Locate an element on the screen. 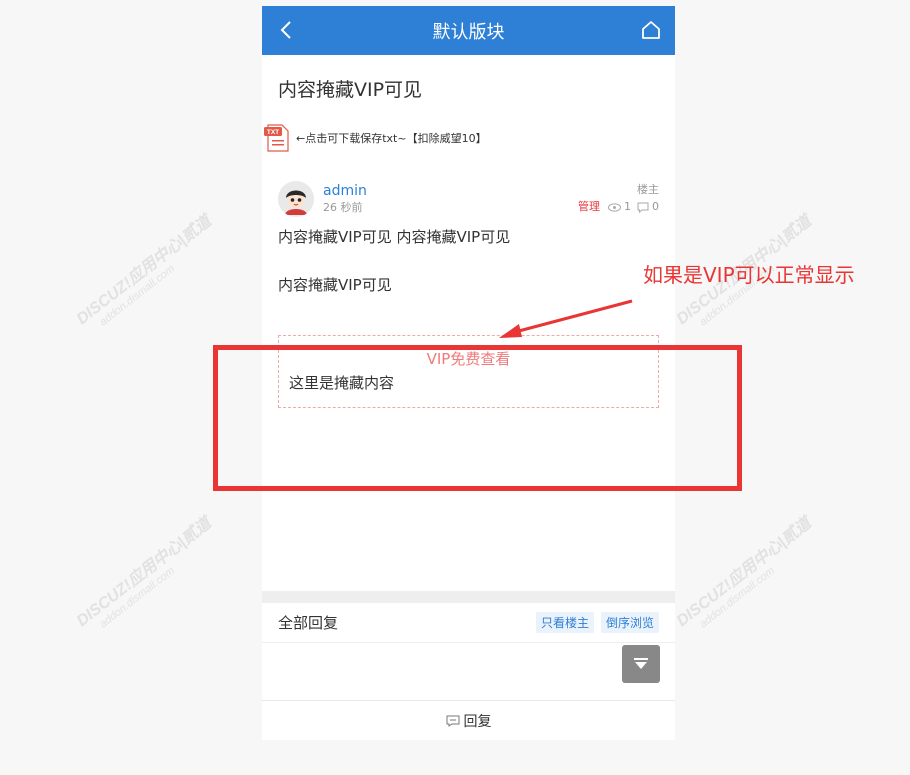  page-title: 默认版块 is located at coordinates (468, 32).